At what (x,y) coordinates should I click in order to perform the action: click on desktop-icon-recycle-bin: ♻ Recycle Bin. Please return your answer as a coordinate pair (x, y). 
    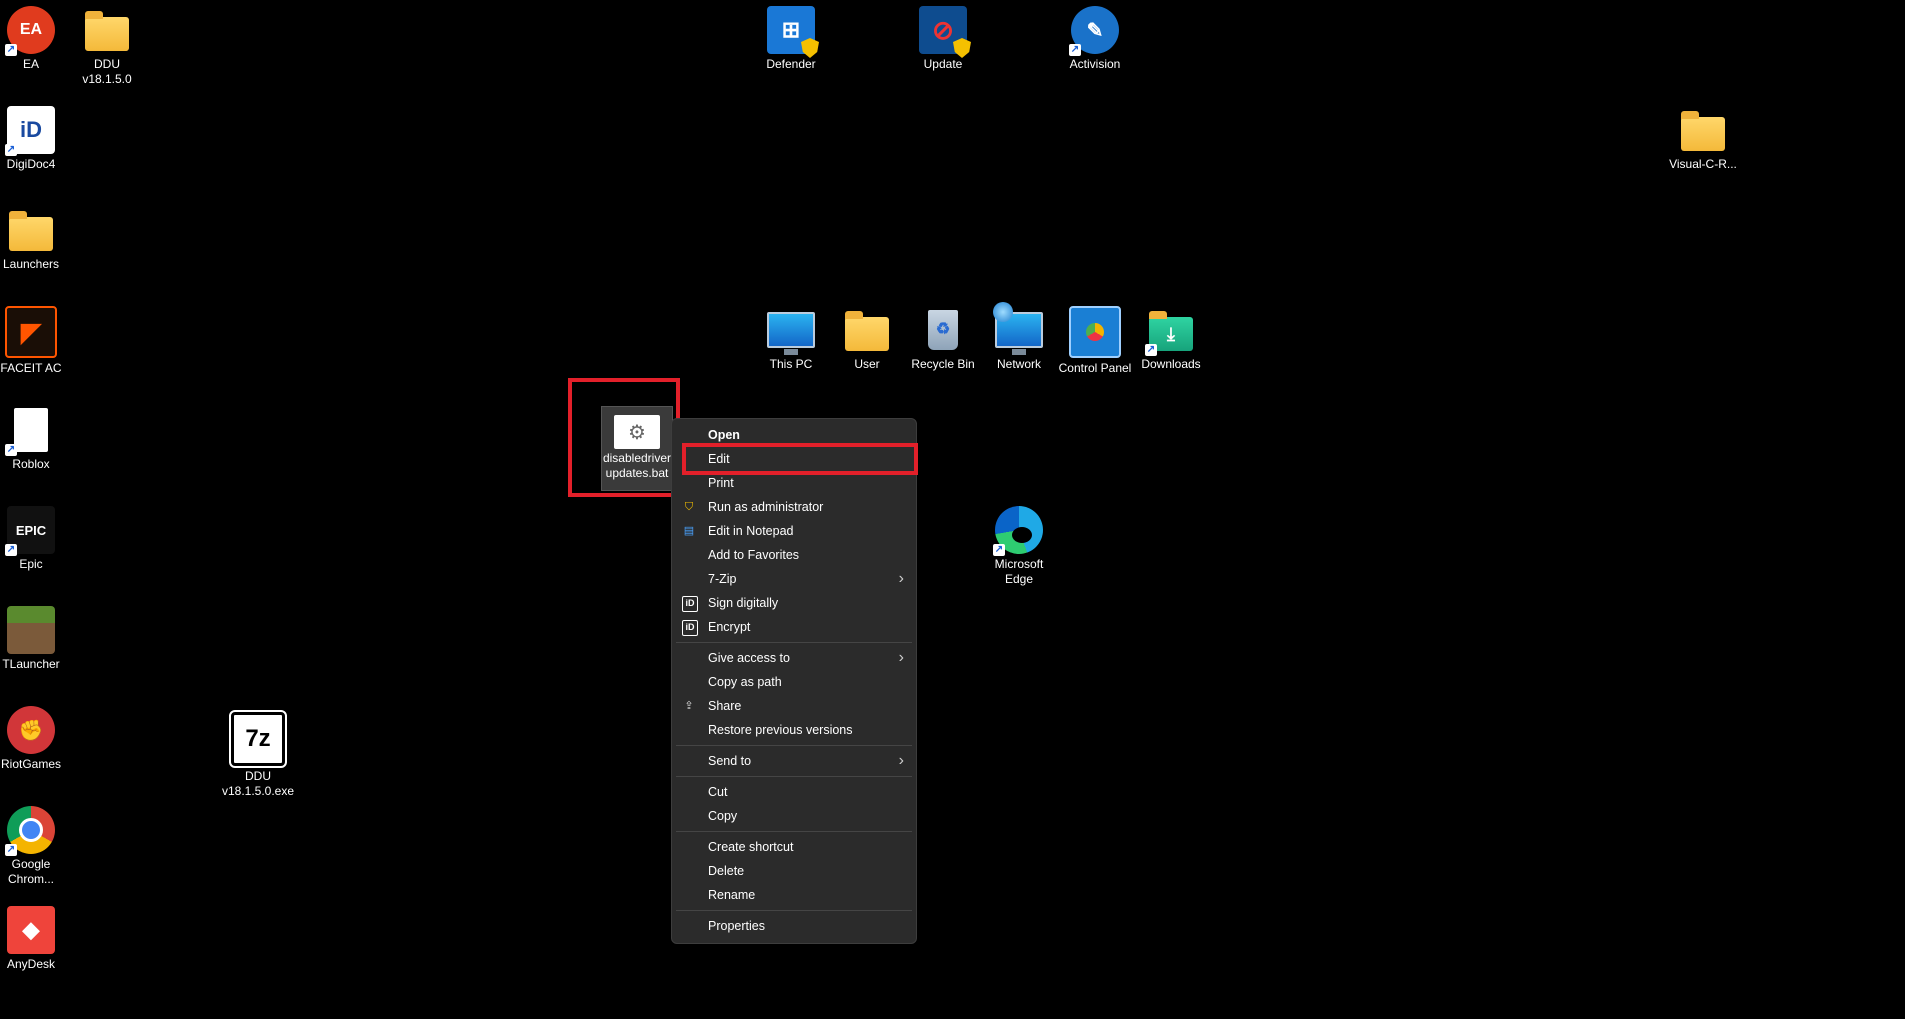
    Looking at the image, I should click on (943, 339).